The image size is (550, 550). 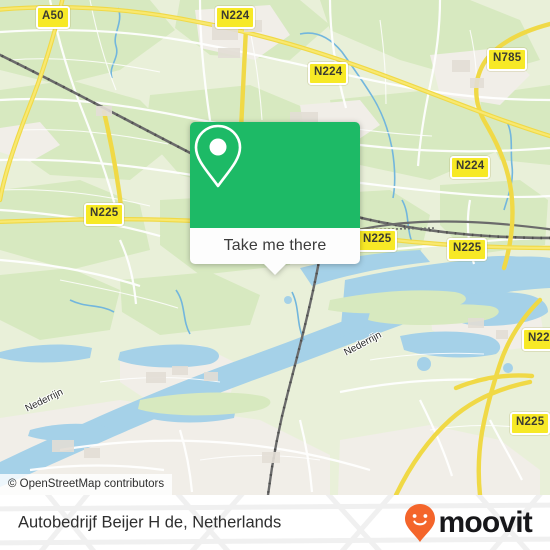 What do you see at coordinates (53, 17) in the screenshot?
I see `road-shield-a50: A50` at bounding box center [53, 17].